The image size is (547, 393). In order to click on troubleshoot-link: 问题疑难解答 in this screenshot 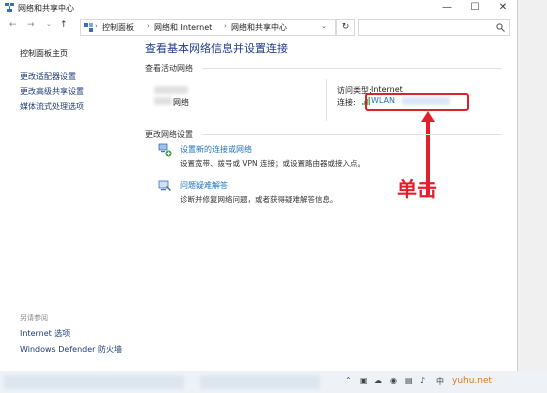, I will do `click(204, 185)`.